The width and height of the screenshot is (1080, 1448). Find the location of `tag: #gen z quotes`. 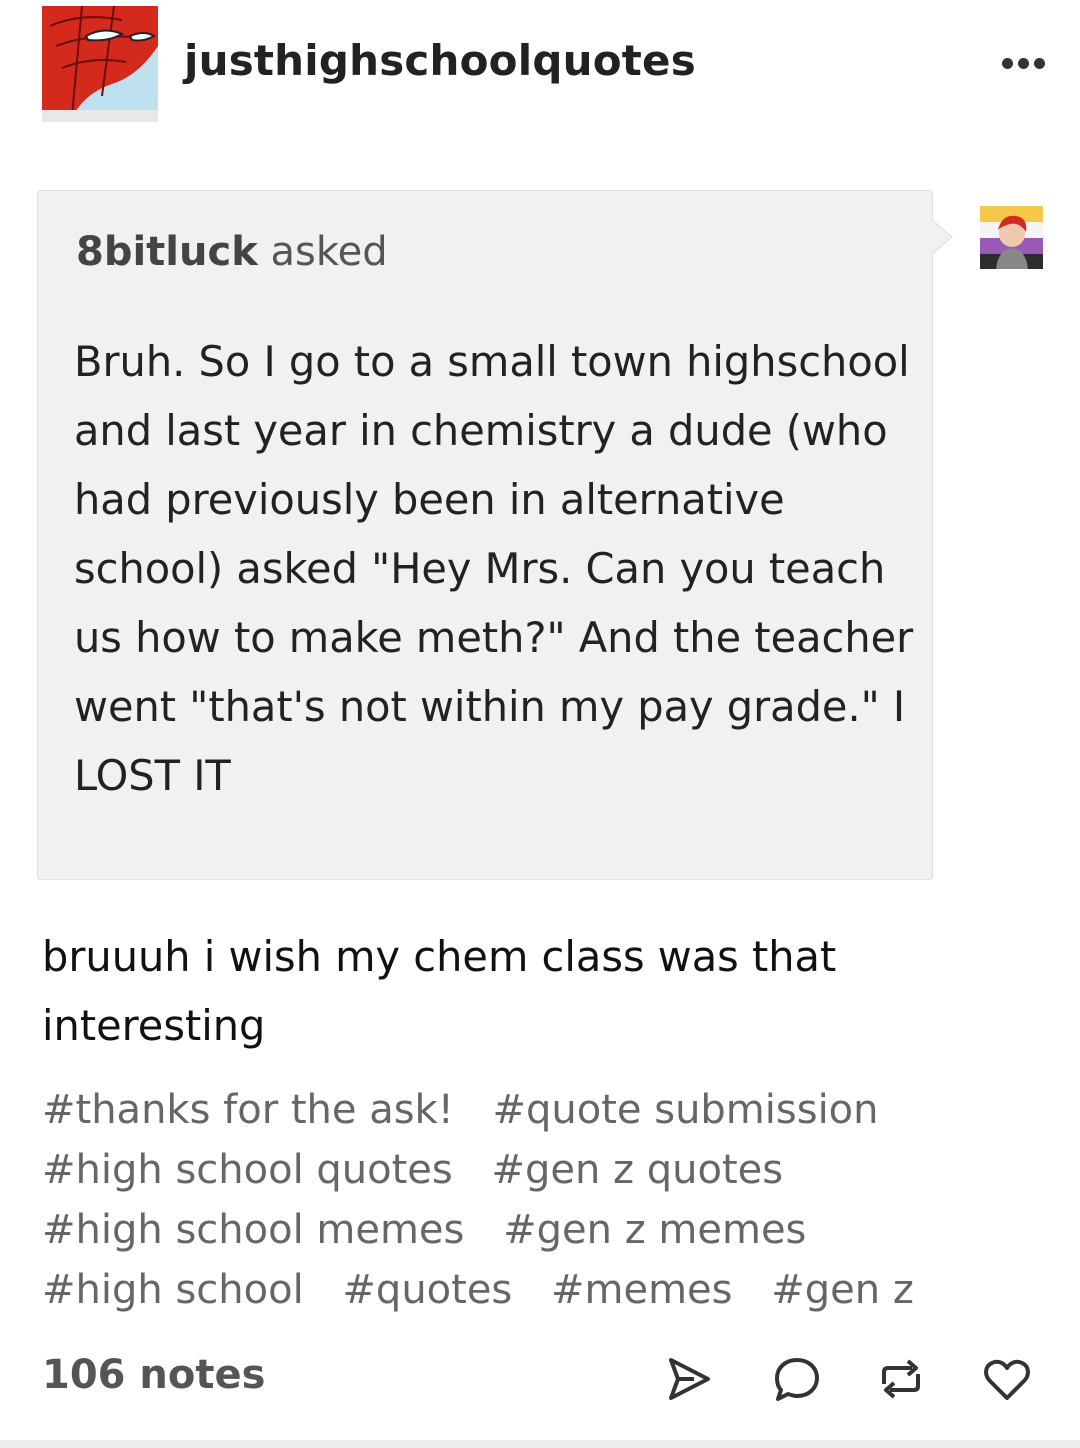

tag: #gen z quotes is located at coordinates (637, 1170).